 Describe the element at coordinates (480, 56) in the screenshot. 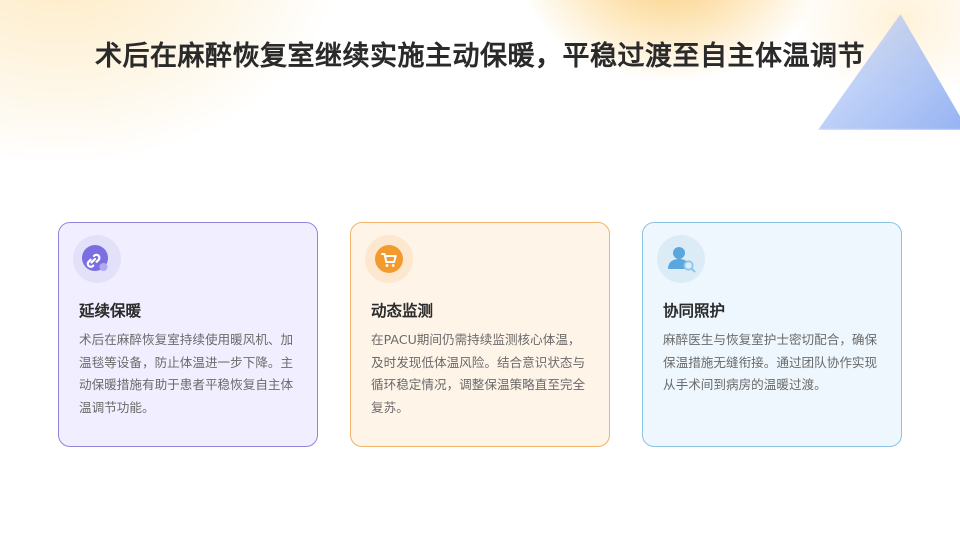

I see `slide-title: 术后在麻醉恢复室继续实施主动保暖，平稳过渡至自主体温调节` at that location.